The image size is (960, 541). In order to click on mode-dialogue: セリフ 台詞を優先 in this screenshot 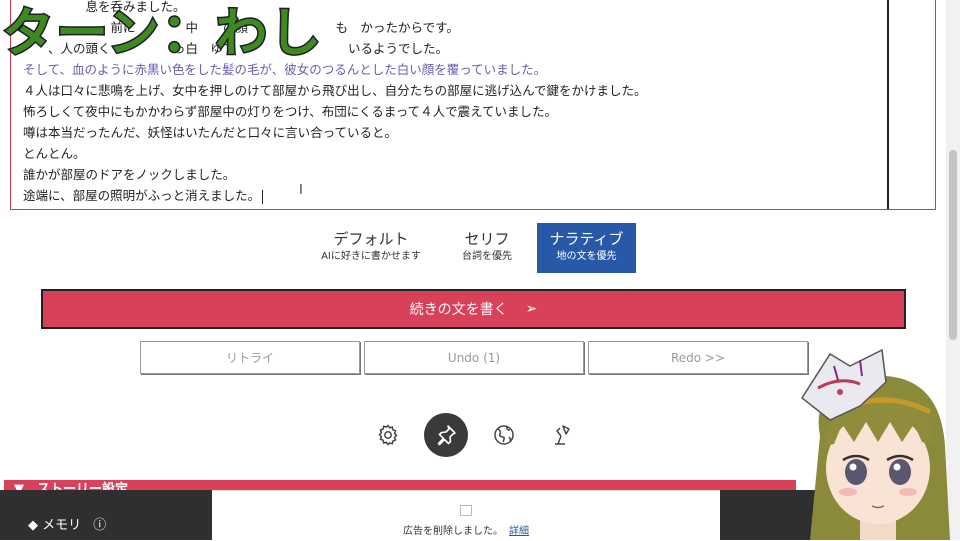, I will do `click(487, 248)`.